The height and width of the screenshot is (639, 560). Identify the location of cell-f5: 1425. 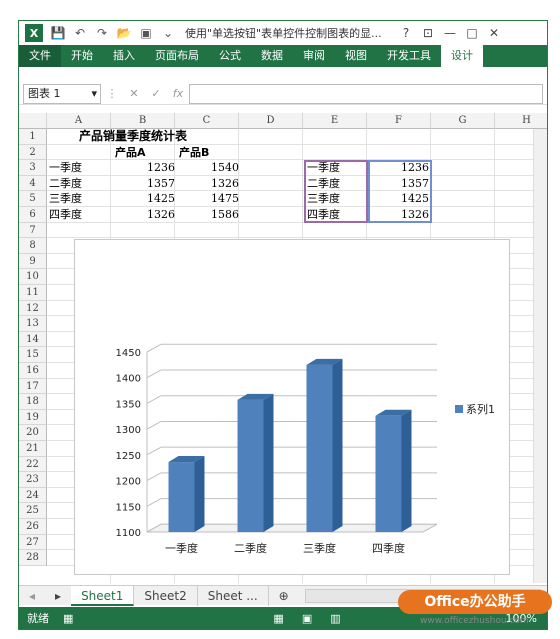
(400, 199).